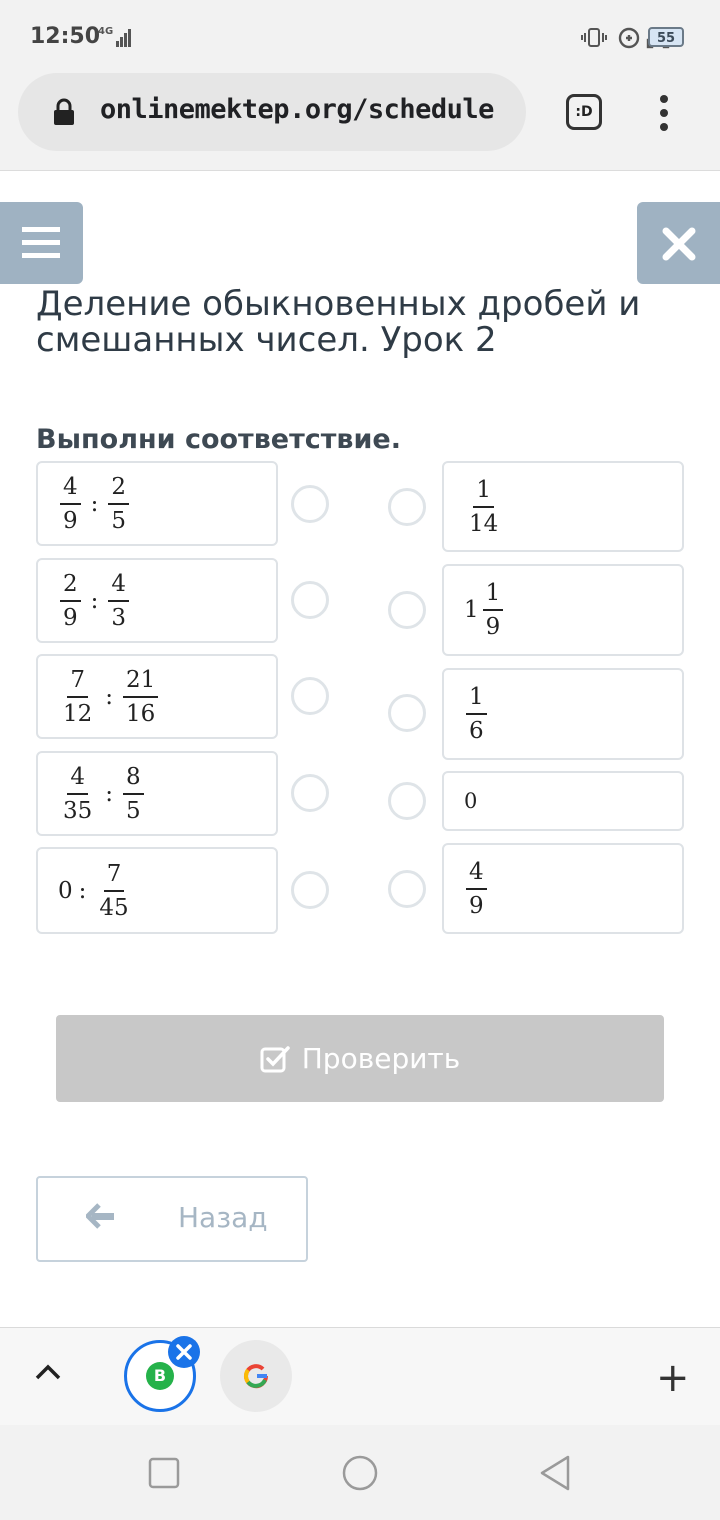 The image size is (720, 1520). What do you see at coordinates (133, 794) in the screenshot?
I see `fraction: 85` at bounding box center [133, 794].